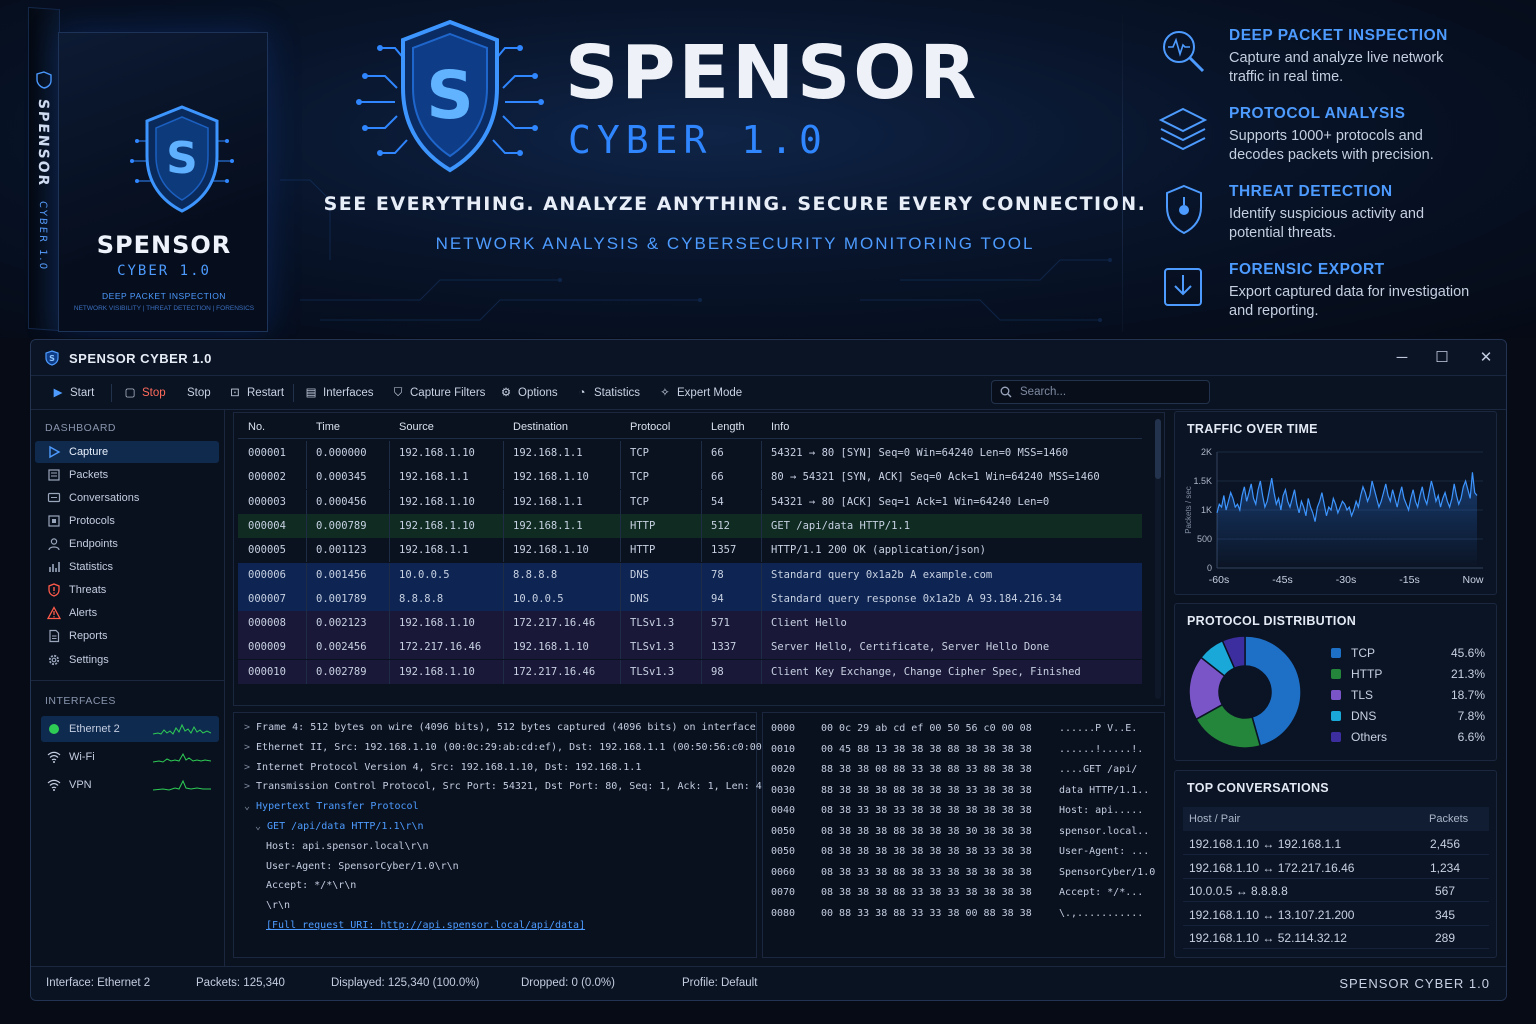  I want to click on conversation-row: 10.0.0.5 ↔ 8.8.8.8 567, so click(1336, 890).